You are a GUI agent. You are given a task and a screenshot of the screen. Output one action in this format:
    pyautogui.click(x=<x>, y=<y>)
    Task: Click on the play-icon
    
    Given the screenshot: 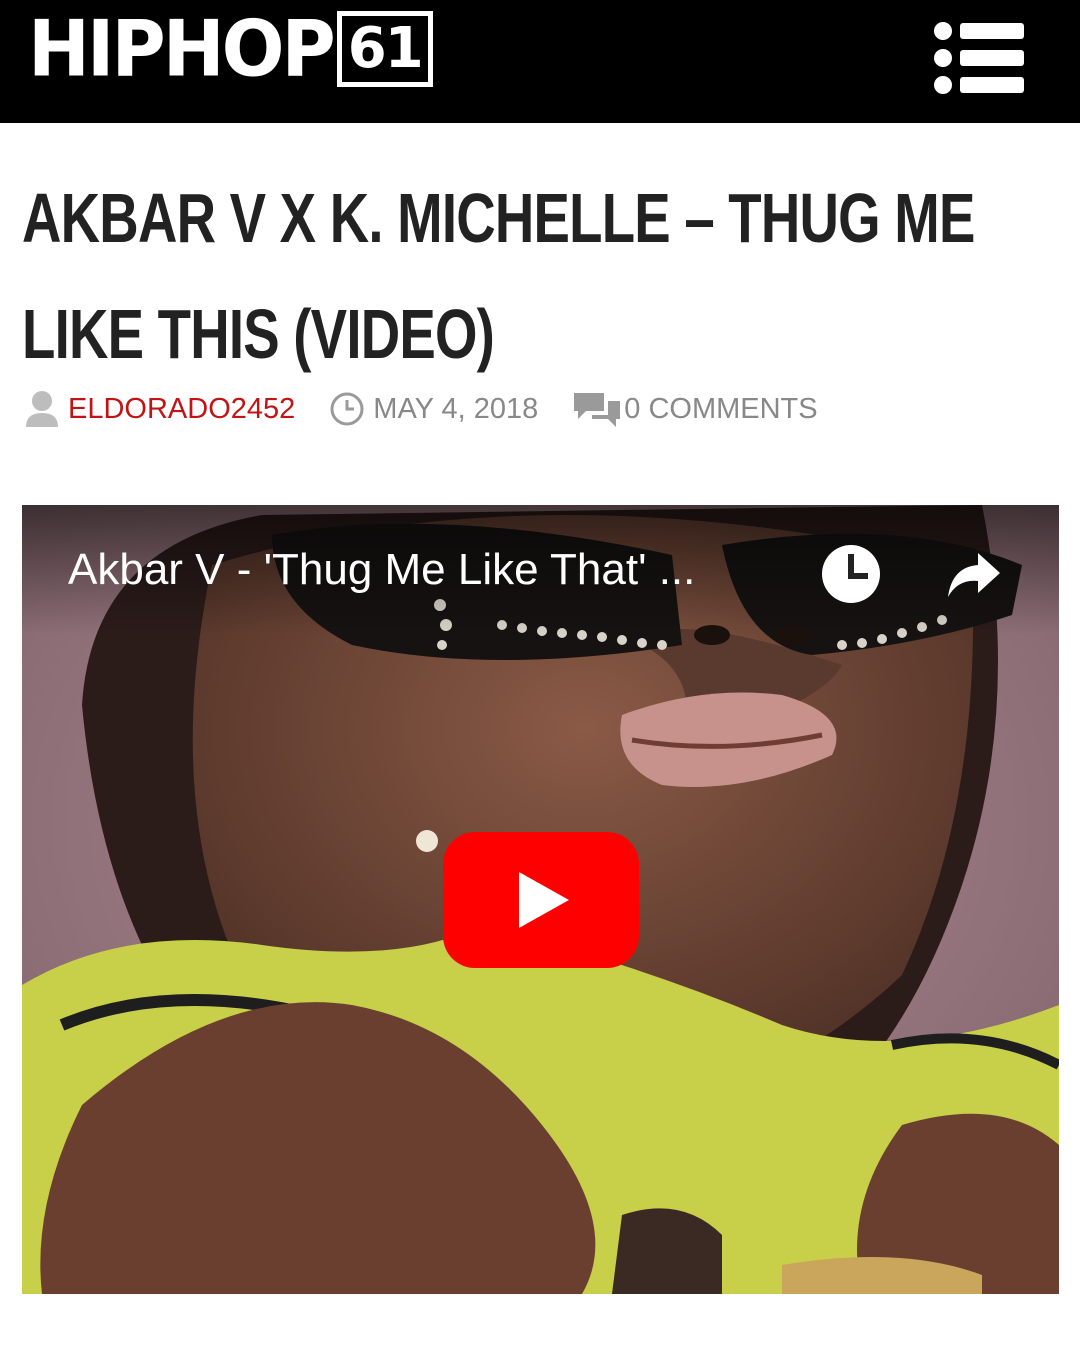 What is the action you would take?
    pyautogui.click(x=541, y=900)
    